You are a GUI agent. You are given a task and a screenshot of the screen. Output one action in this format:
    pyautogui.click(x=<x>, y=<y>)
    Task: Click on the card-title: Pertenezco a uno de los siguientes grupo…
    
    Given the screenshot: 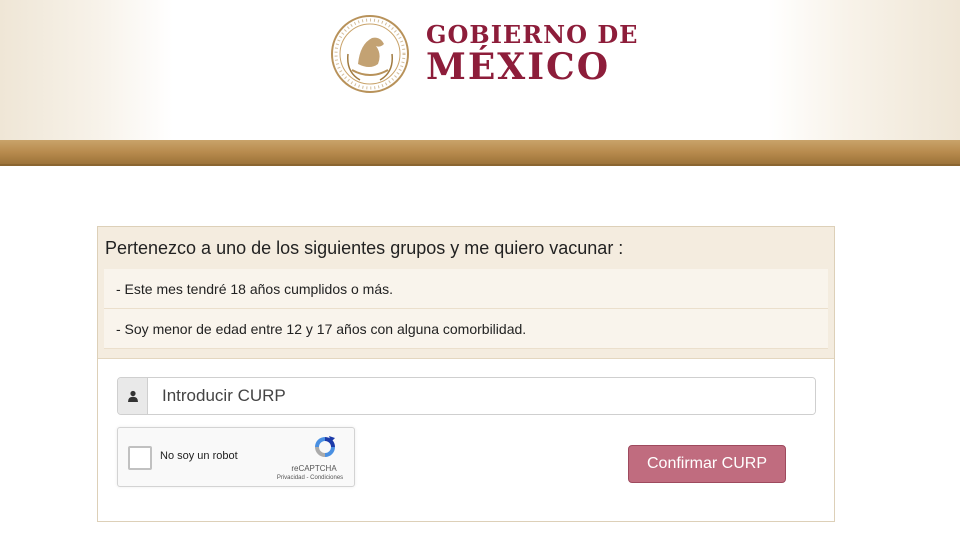 What is the action you would take?
    pyautogui.click(x=364, y=248)
    